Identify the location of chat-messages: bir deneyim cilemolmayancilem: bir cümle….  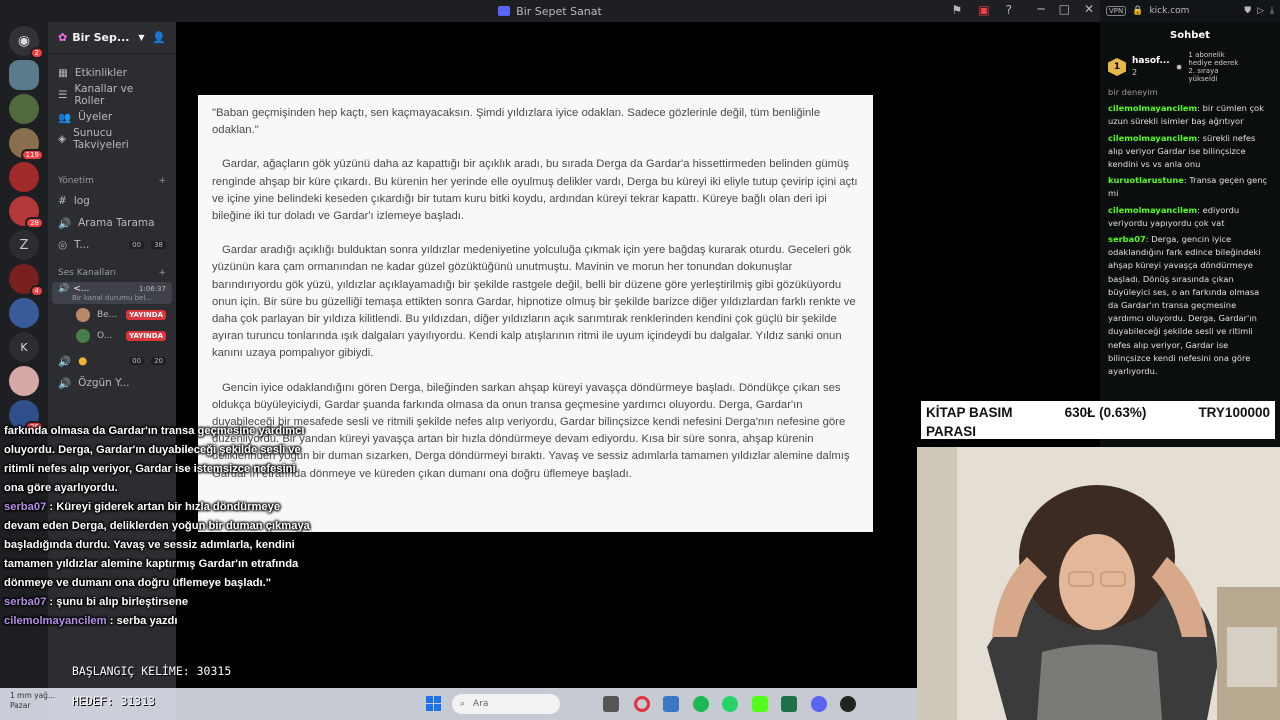
(1190, 232).